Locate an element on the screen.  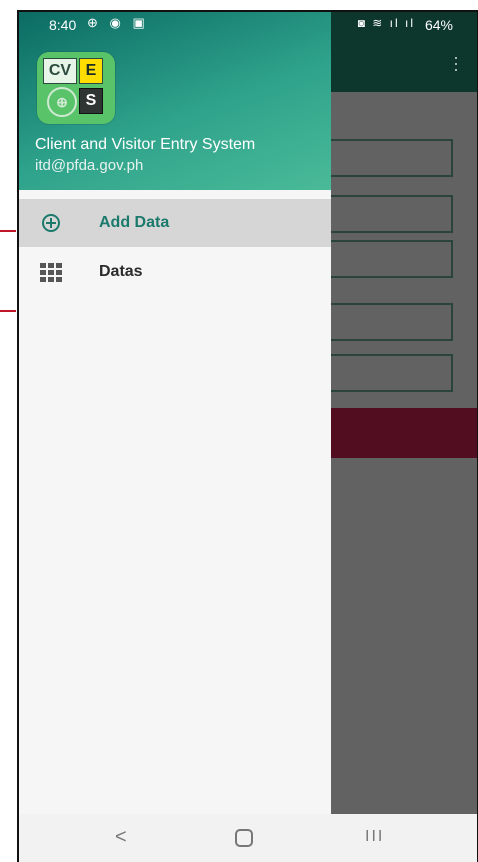
signal-icons: ◙ ≋ ıl ıl is located at coordinates (386, 23).